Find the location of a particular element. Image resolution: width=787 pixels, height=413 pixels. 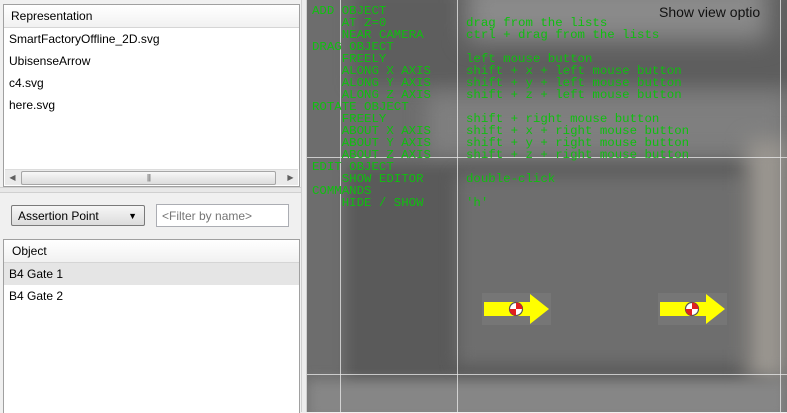

representation-item: here.svg is located at coordinates (151, 105).